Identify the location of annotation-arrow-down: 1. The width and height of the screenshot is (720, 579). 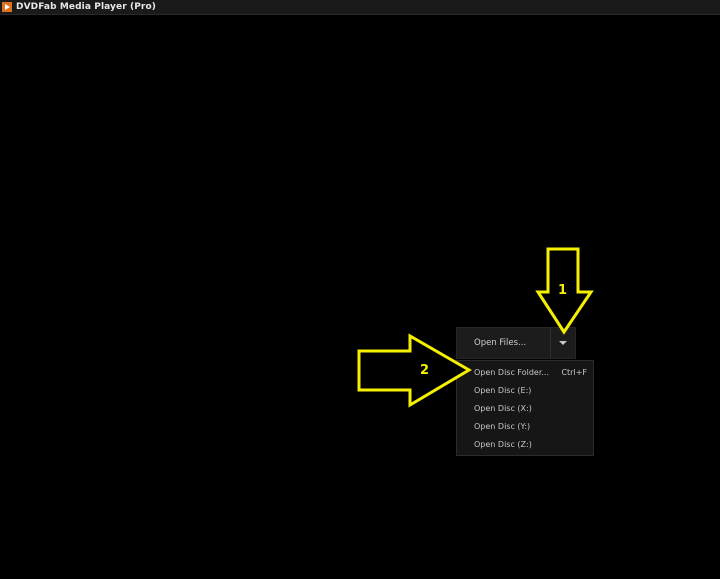
(564, 291).